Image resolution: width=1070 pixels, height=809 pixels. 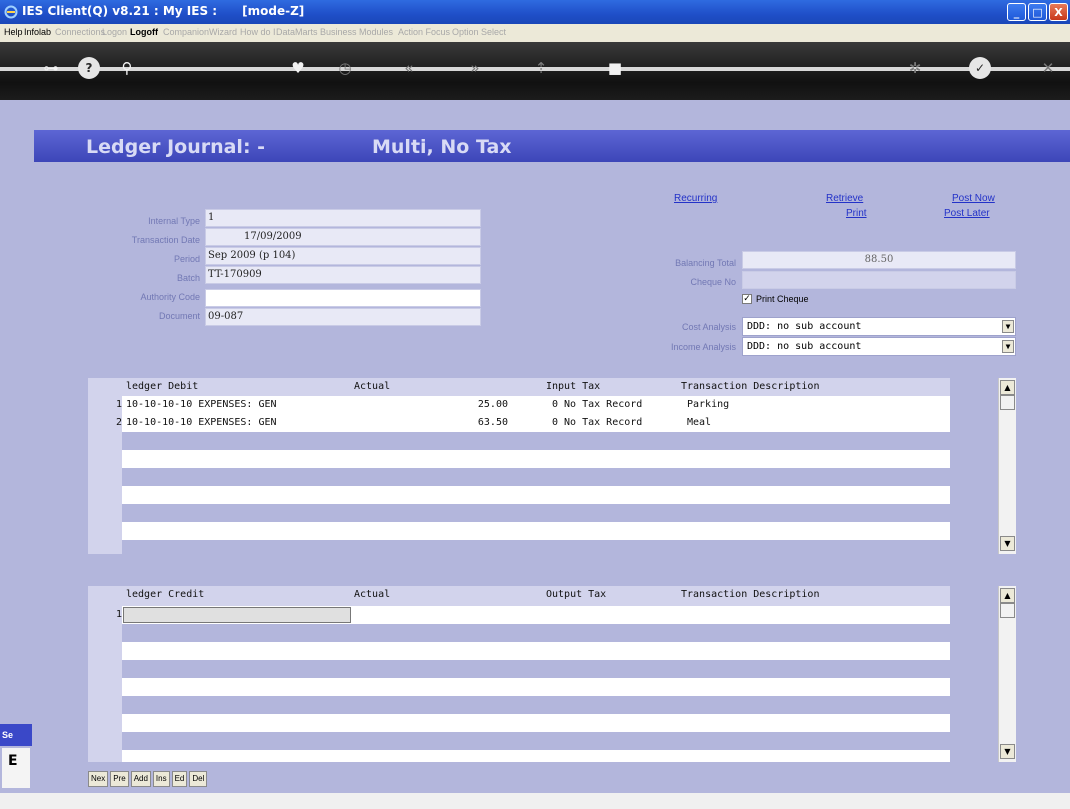 What do you see at coordinates (174, 221) in the screenshot?
I see `internal-type-label: Internal Type` at bounding box center [174, 221].